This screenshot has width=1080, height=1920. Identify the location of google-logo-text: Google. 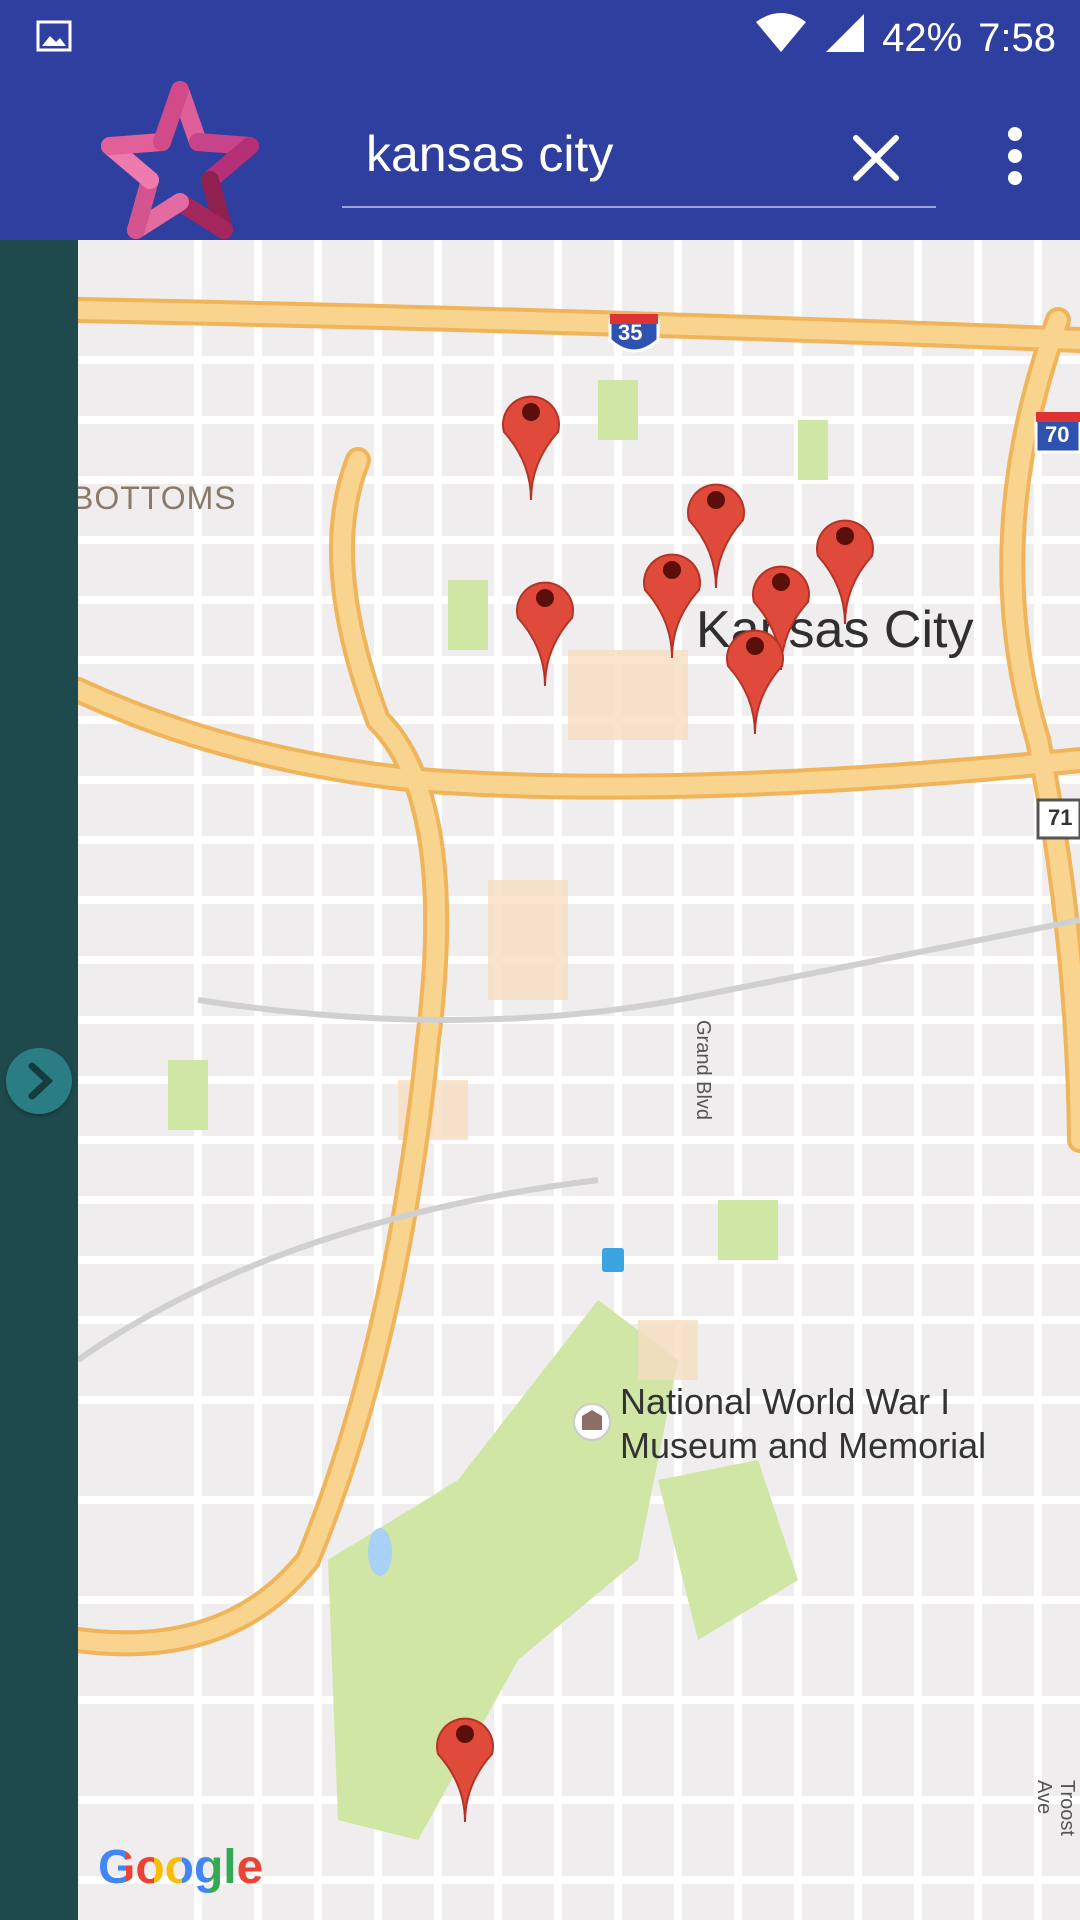
(181, 1867).